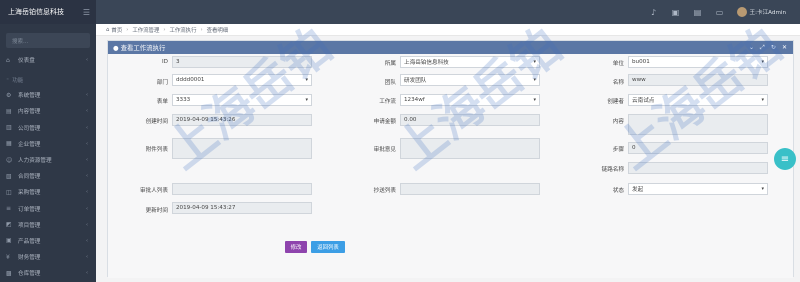  I want to click on menu-circle-icon: ≡, so click(785, 159).